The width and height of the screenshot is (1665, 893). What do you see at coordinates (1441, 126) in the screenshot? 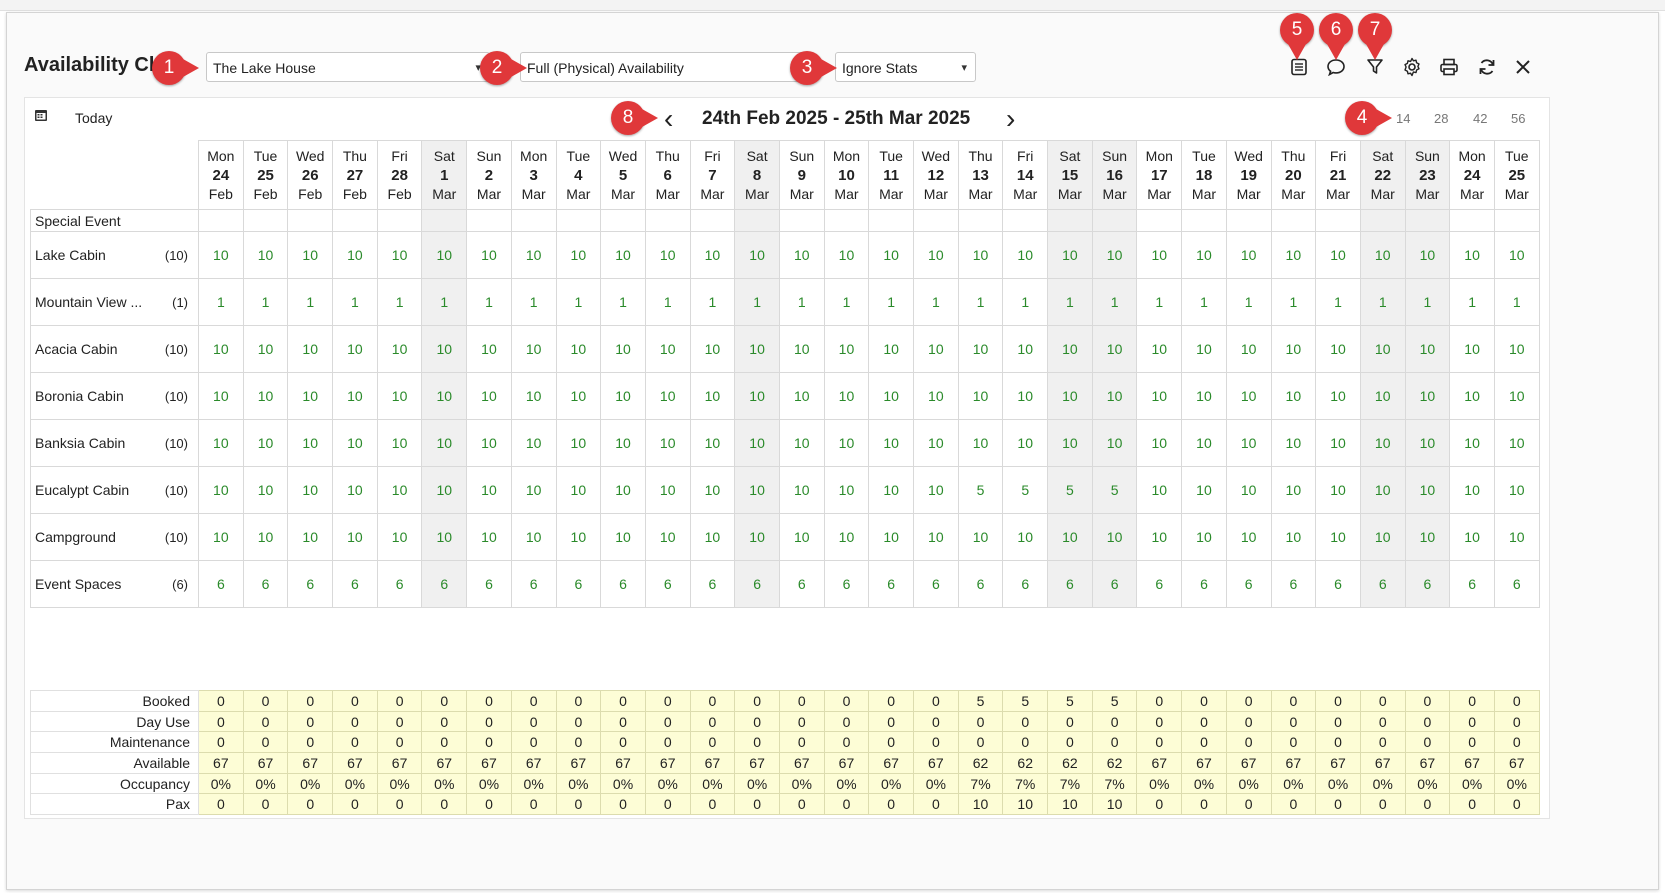
I see `range-option-28: 28` at bounding box center [1441, 126].